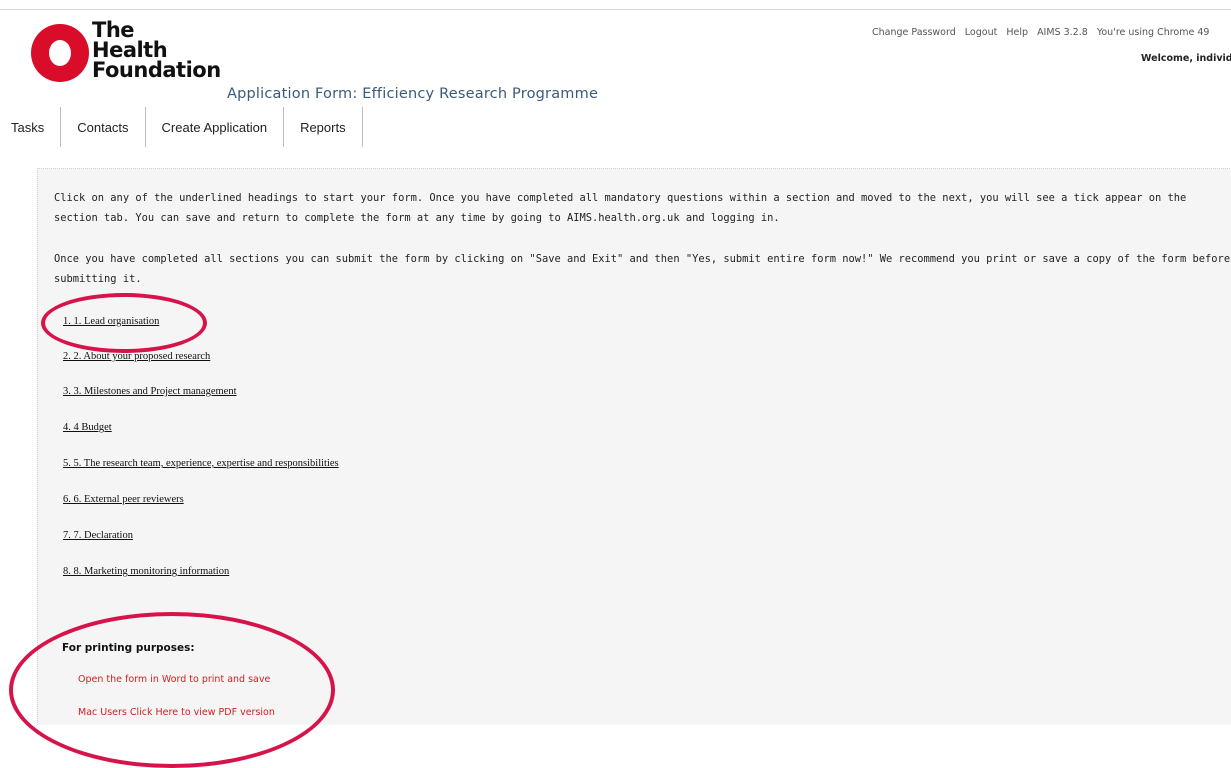  I want to click on nav-tasks: Tasks, so click(31, 127).